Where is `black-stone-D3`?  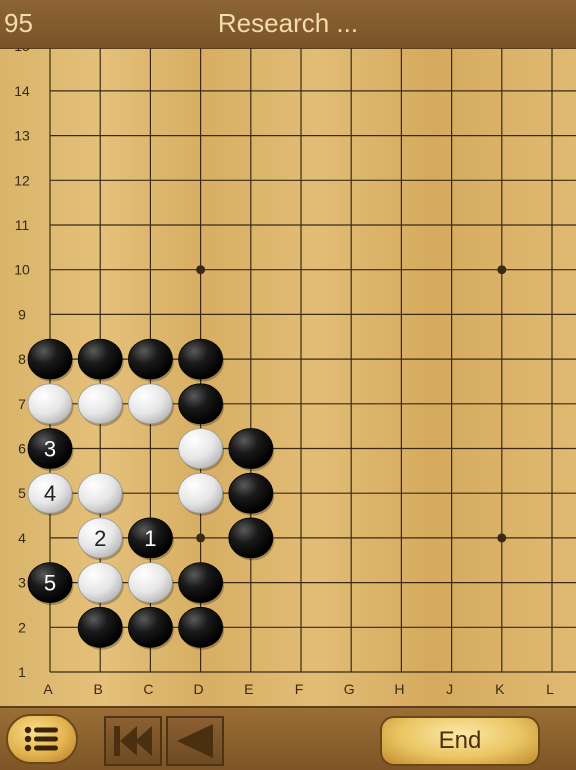 black-stone-D3 is located at coordinates (201, 584).